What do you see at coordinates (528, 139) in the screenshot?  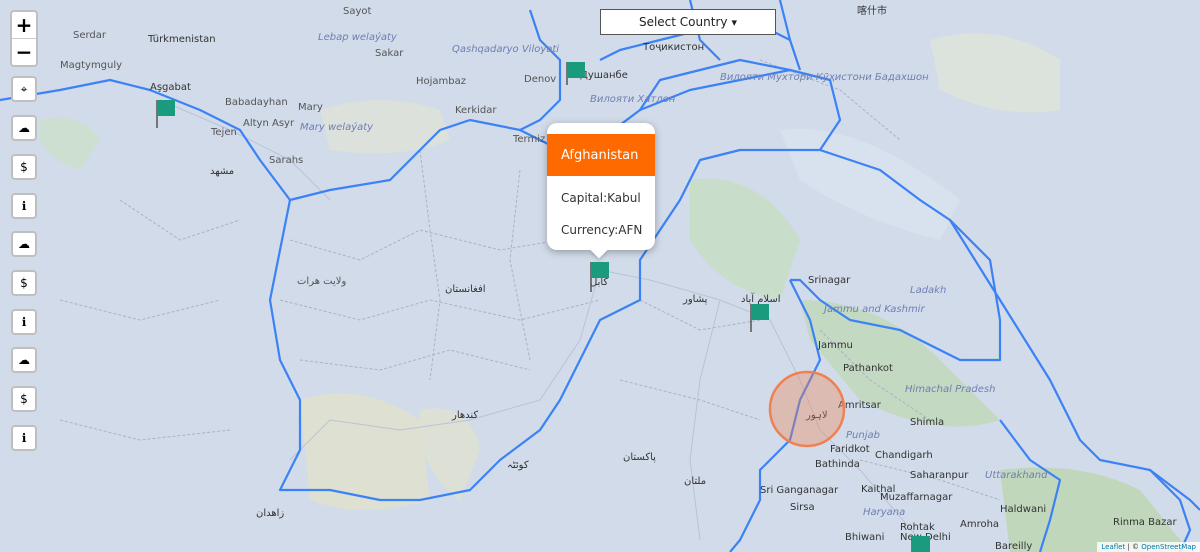 I see `label-termiz: Termiz` at bounding box center [528, 139].